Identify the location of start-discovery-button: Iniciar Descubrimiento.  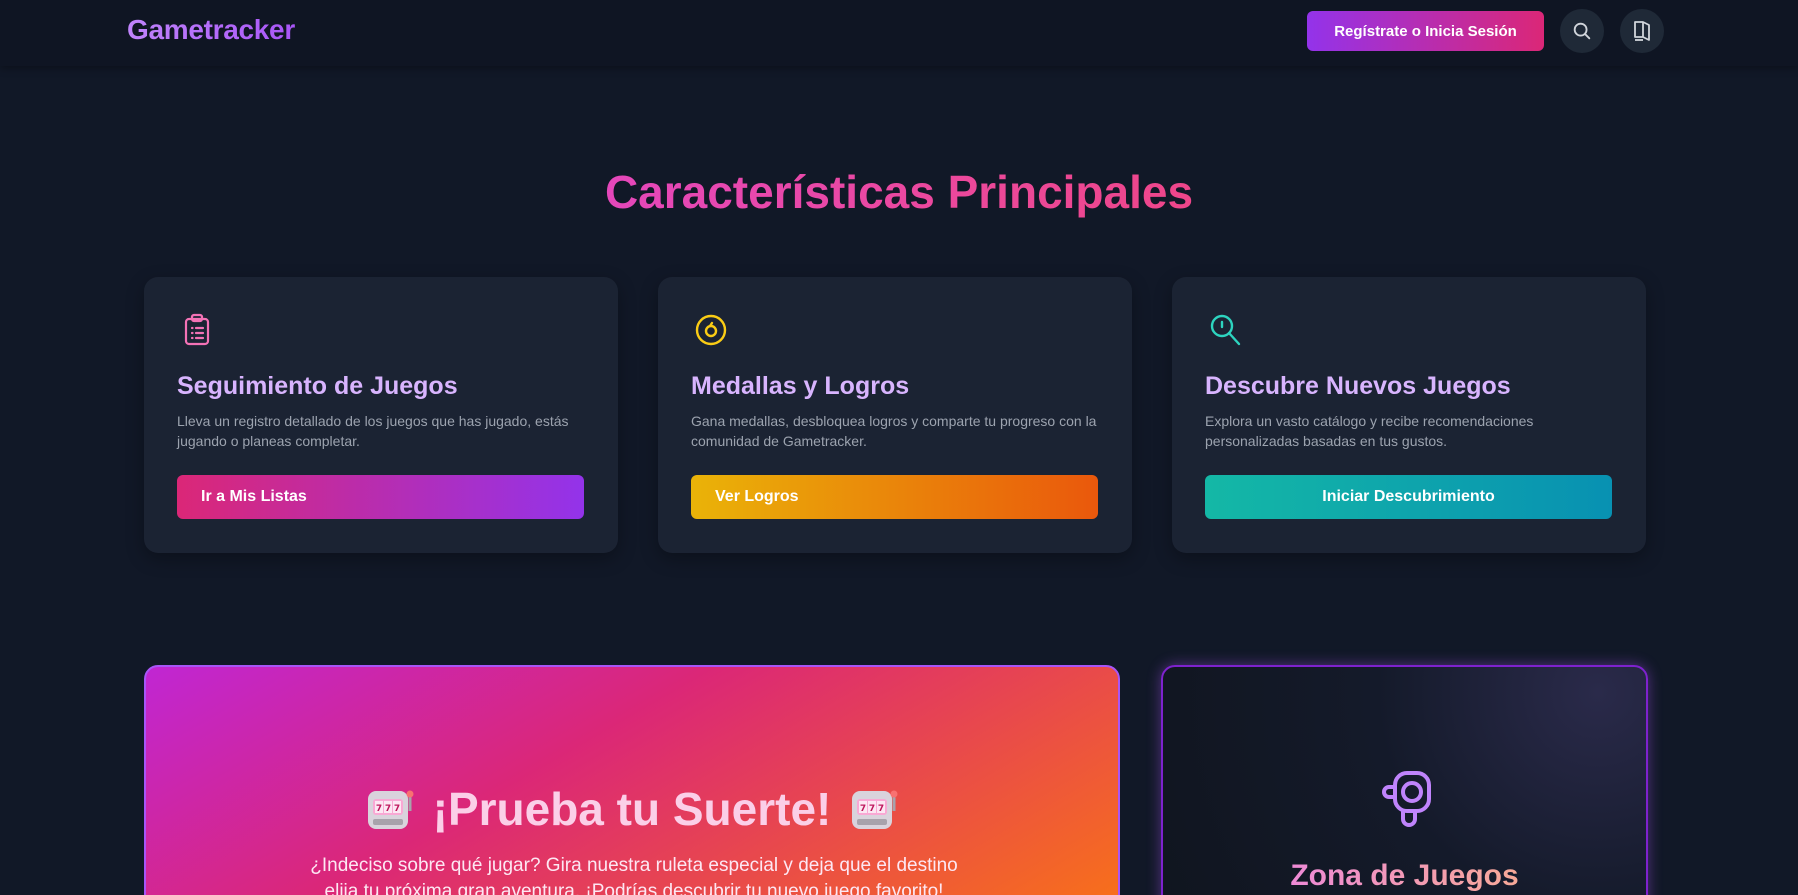
(1408, 497).